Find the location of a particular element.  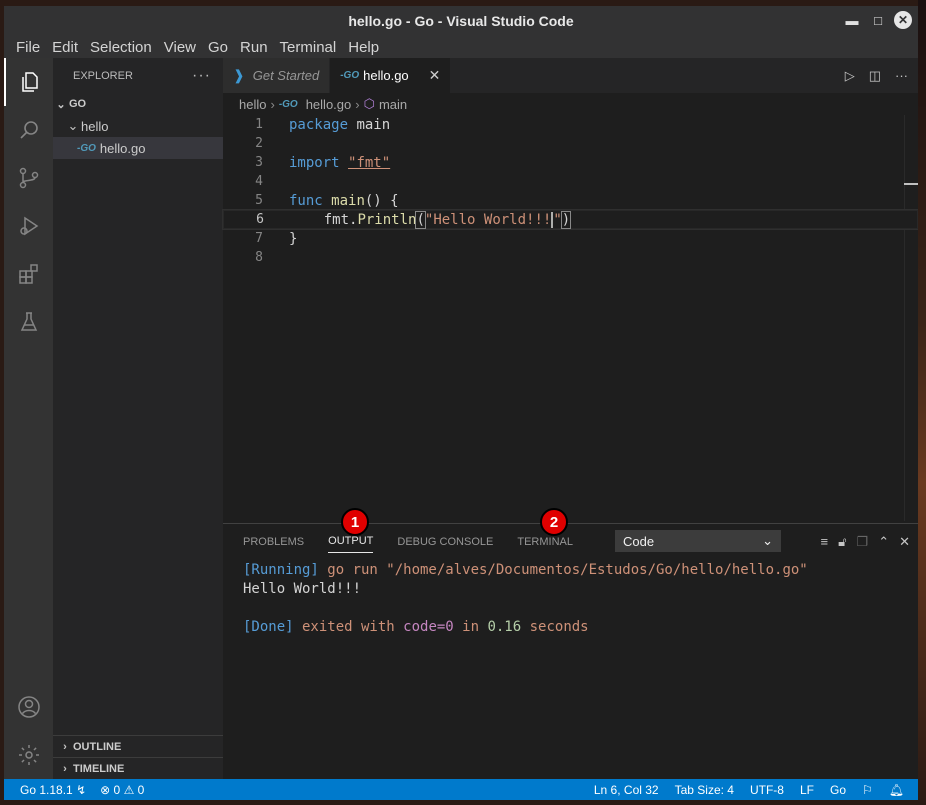

split-editor-icon: ◫ is located at coordinates (875, 76).